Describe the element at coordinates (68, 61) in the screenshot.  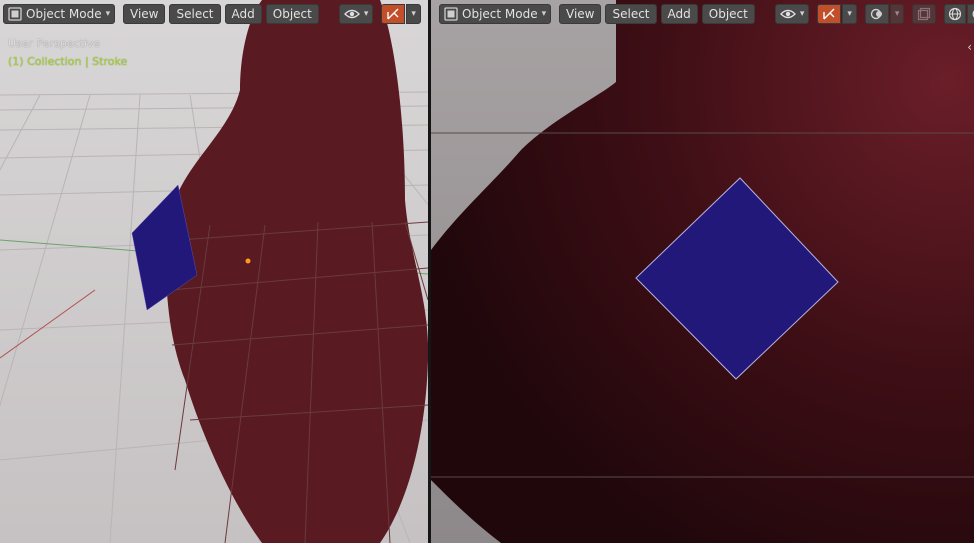
I see `collection-label: (1) Collection | Stroke` at that location.